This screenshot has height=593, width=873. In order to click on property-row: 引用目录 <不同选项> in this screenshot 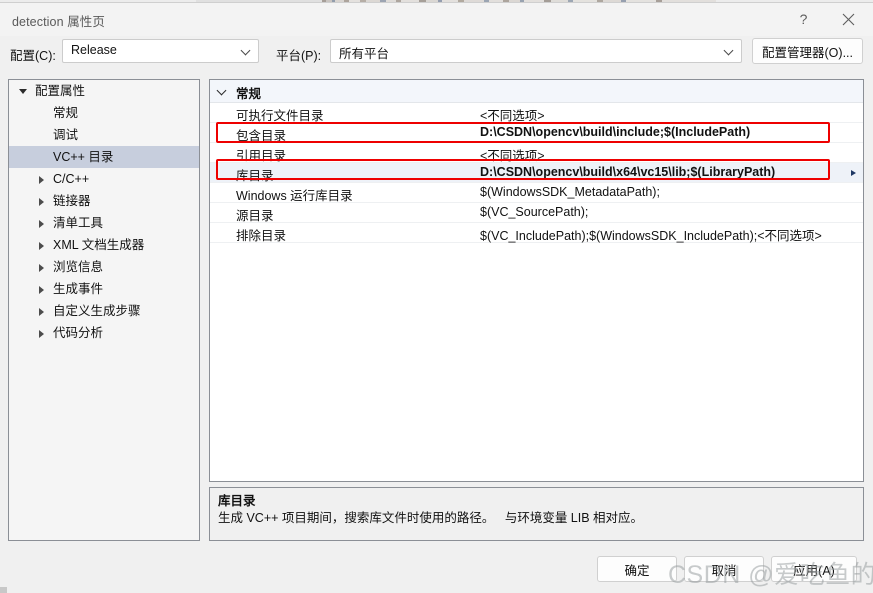, I will do `click(536, 153)`.